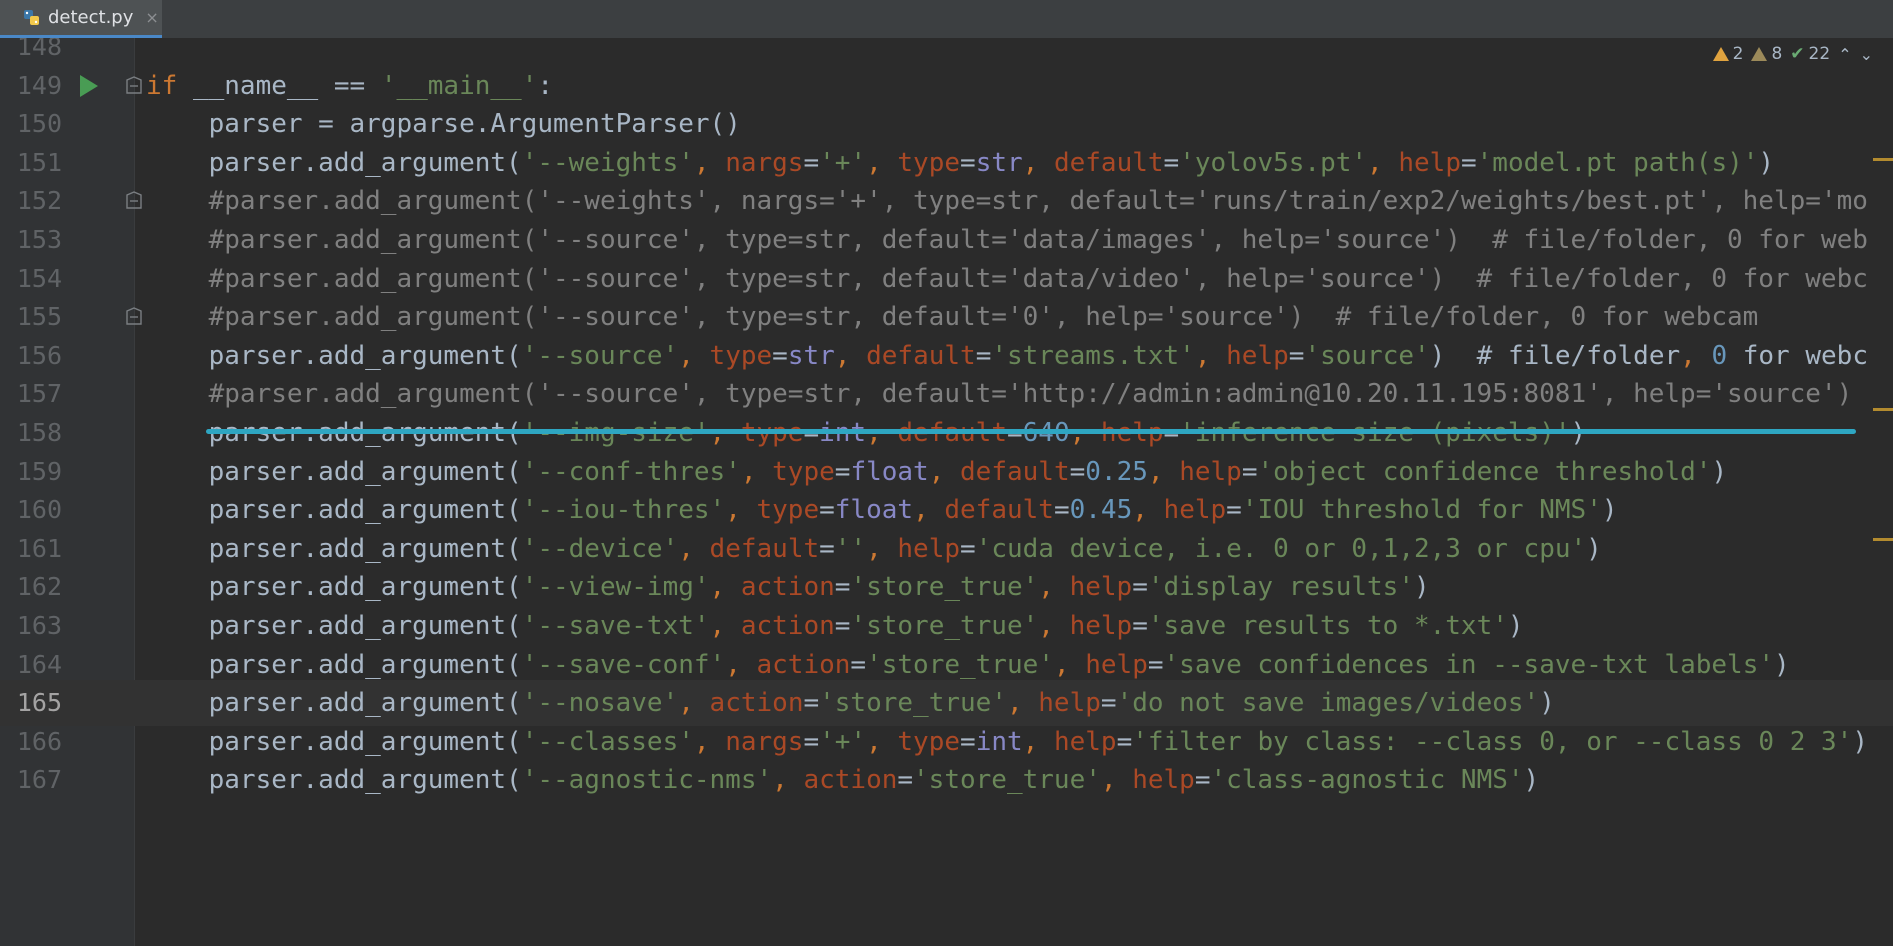 The image size is (1893, 946). Describe the element at coordinates (1759, 54) in the screenshot. I see `weak-warning-icon` at that location.